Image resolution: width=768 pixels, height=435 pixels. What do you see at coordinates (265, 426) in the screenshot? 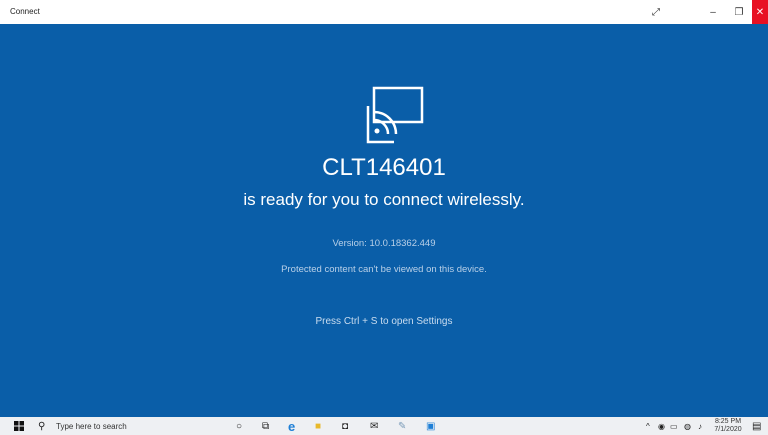
I see `task-view-icon: ⧉` at bounding box center [265, 426].